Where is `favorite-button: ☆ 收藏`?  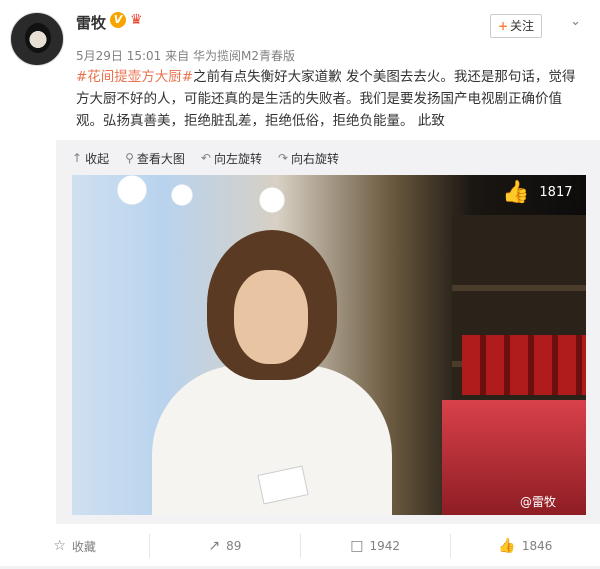 favorite-button: ☆ 收藏 is located at coordinates (75, 546).